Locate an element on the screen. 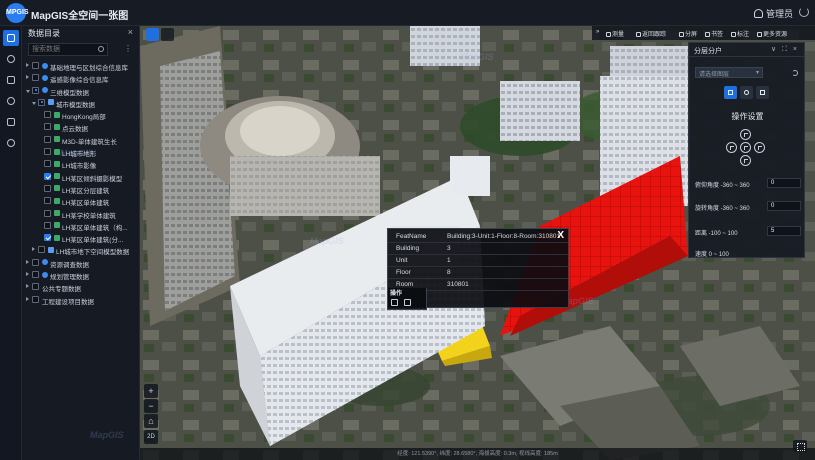  tool-annotate: 标注 is located at coordinates (740, 33).